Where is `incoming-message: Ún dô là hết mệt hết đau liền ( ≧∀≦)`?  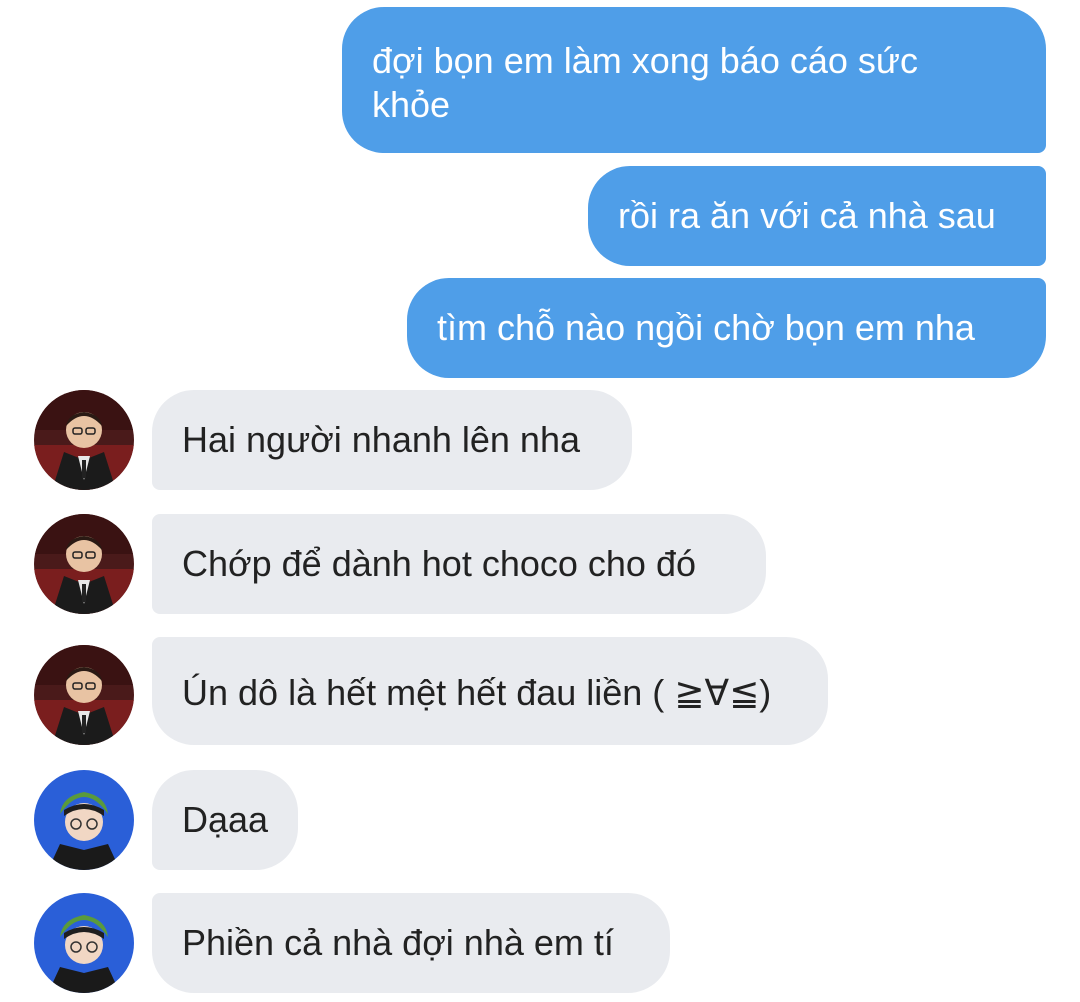
incoming-message: Ún dô là hết mệt hết đau liền ( ≧∀≦) is located at coordinates (490, 691).